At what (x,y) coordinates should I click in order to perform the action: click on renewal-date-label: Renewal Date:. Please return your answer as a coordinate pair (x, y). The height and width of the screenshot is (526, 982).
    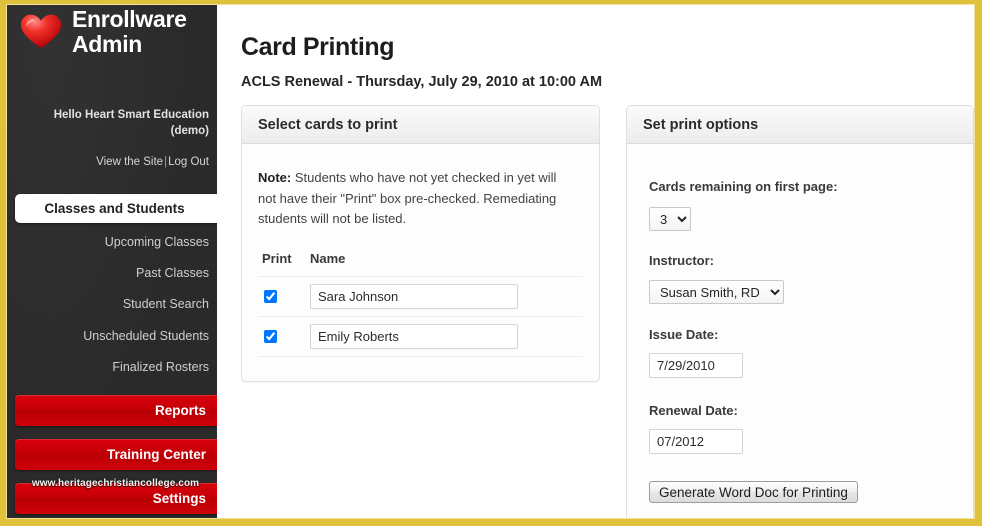
    Looking at the image, I should click on (693, 410).